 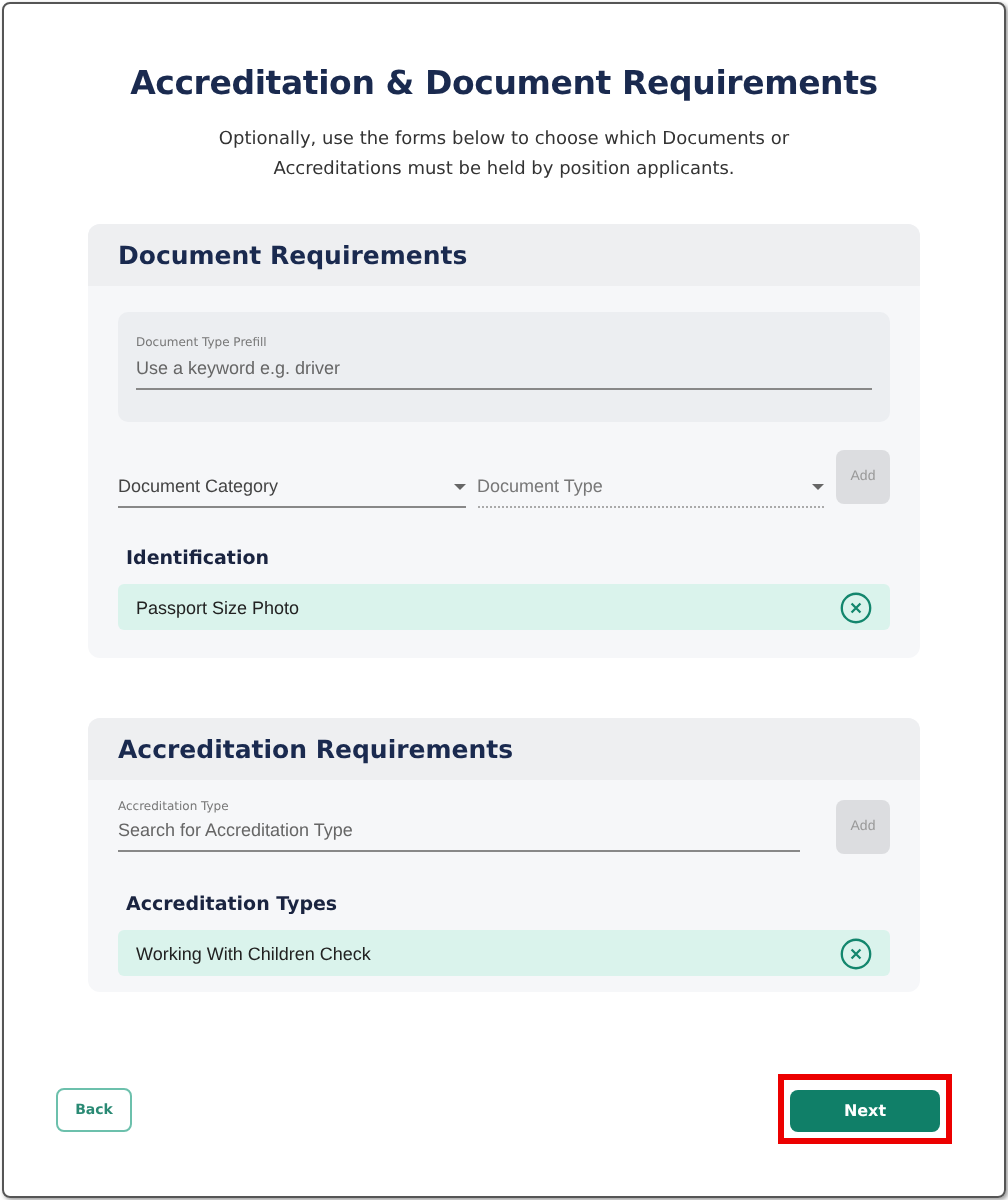 I want to click on item-label: Passport Size Photo, so click(x=218, y=607).